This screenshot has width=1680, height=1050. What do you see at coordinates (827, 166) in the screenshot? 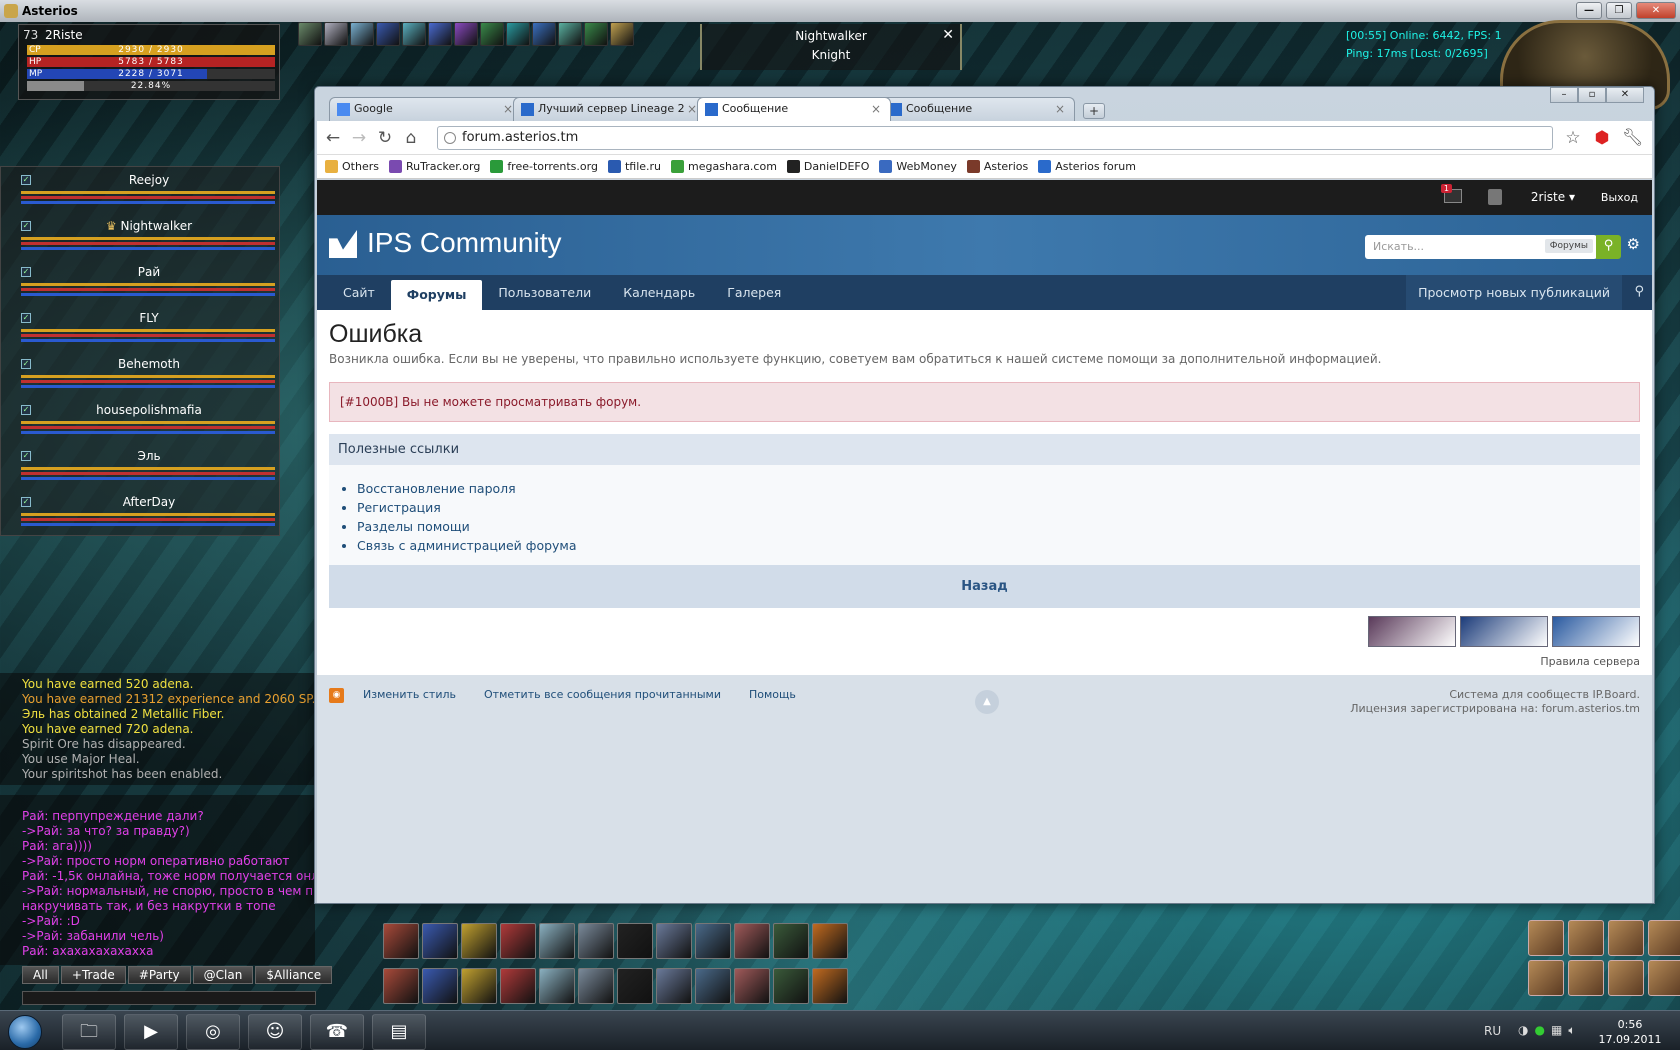
I see `bookmark-item: DanielDEFO` at bounding box center [827, 166].